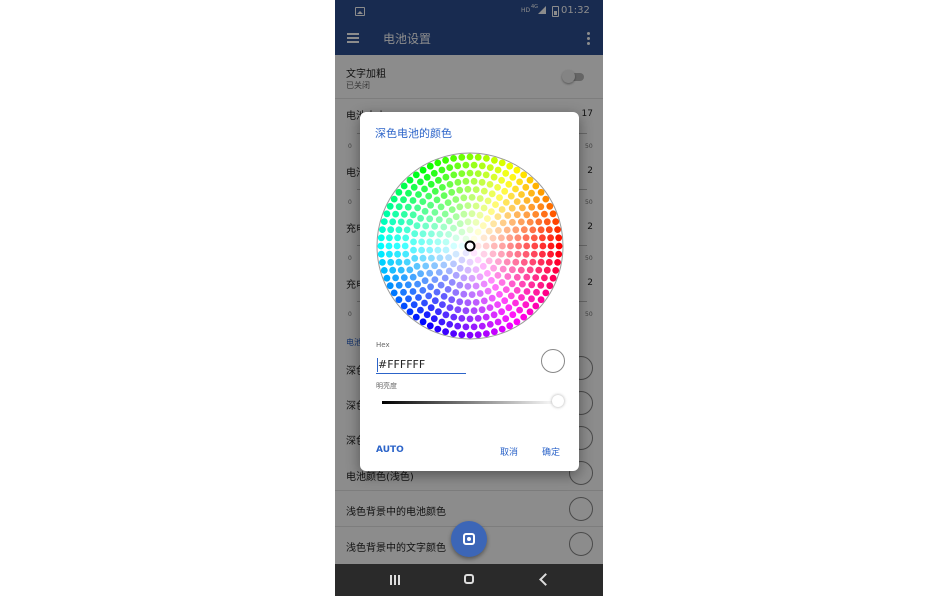 The image size is (940, 596). I want to click on cancel-button: 取消, so click(509, 451).